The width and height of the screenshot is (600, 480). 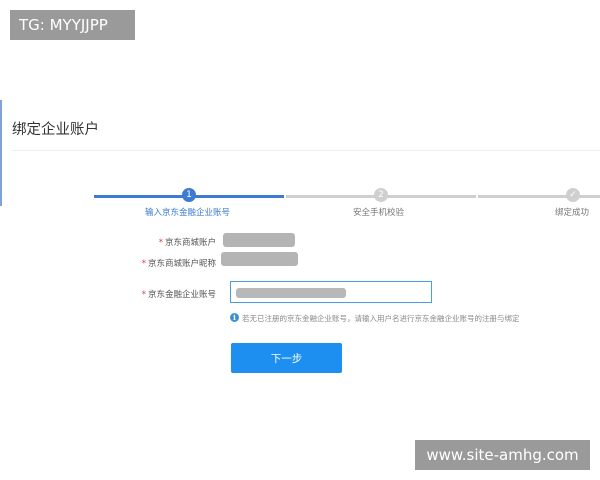 I want to click on title-divider, so click(x=306, y=150).